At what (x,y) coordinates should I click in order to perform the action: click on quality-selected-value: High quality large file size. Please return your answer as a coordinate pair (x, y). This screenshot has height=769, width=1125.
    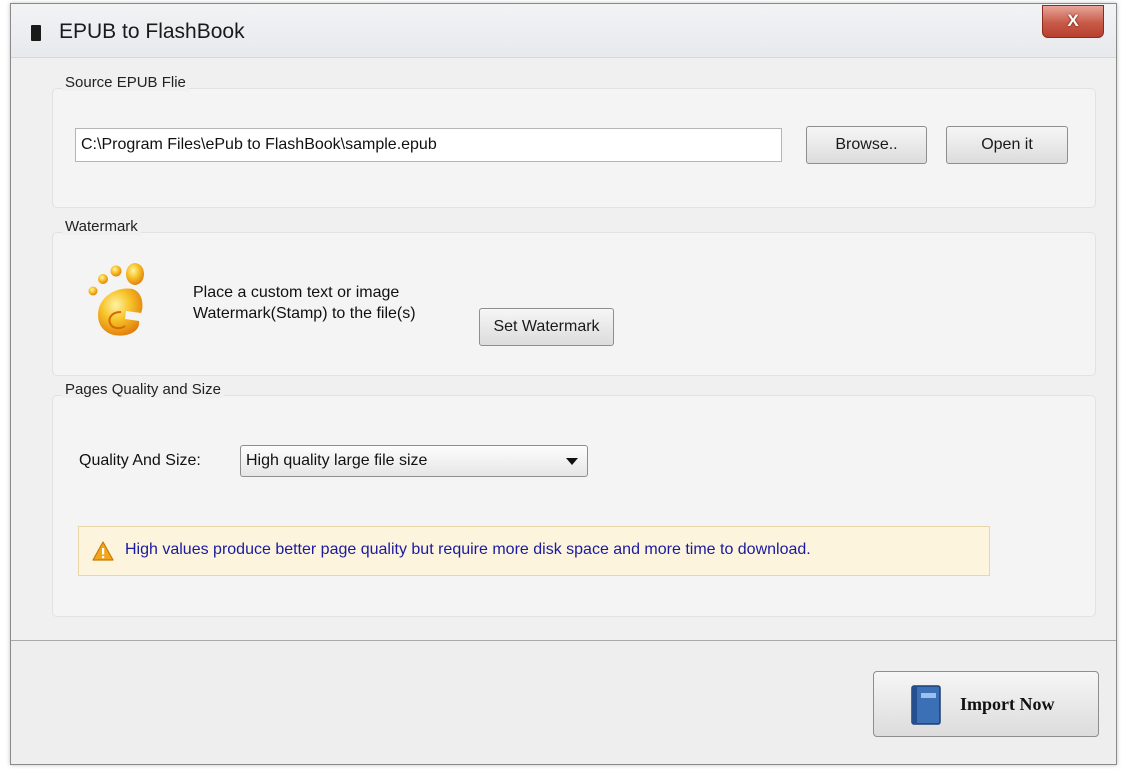
    Looking at the image, I should click on (337, 460).